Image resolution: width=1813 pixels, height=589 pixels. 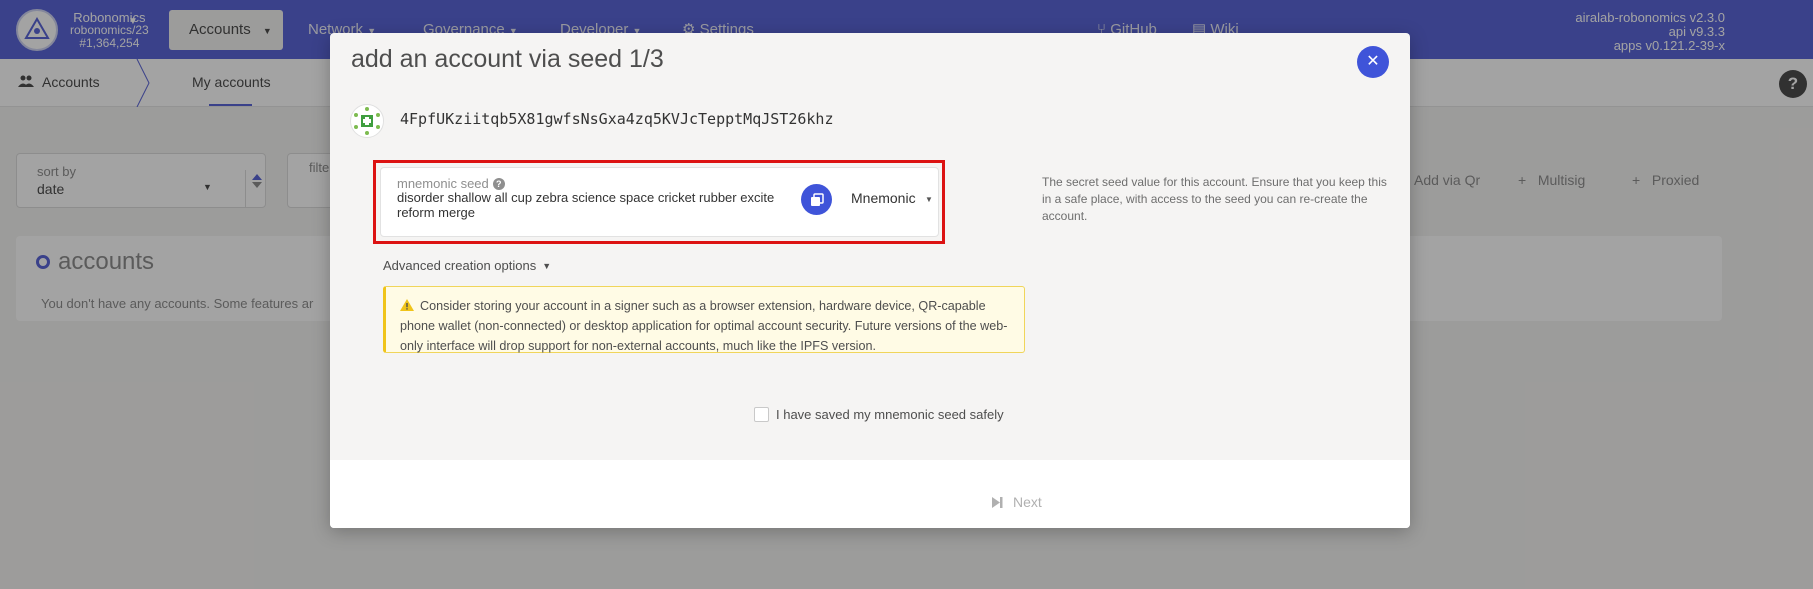 I want to click on help-icon: ?, so click(x=498, y=183).